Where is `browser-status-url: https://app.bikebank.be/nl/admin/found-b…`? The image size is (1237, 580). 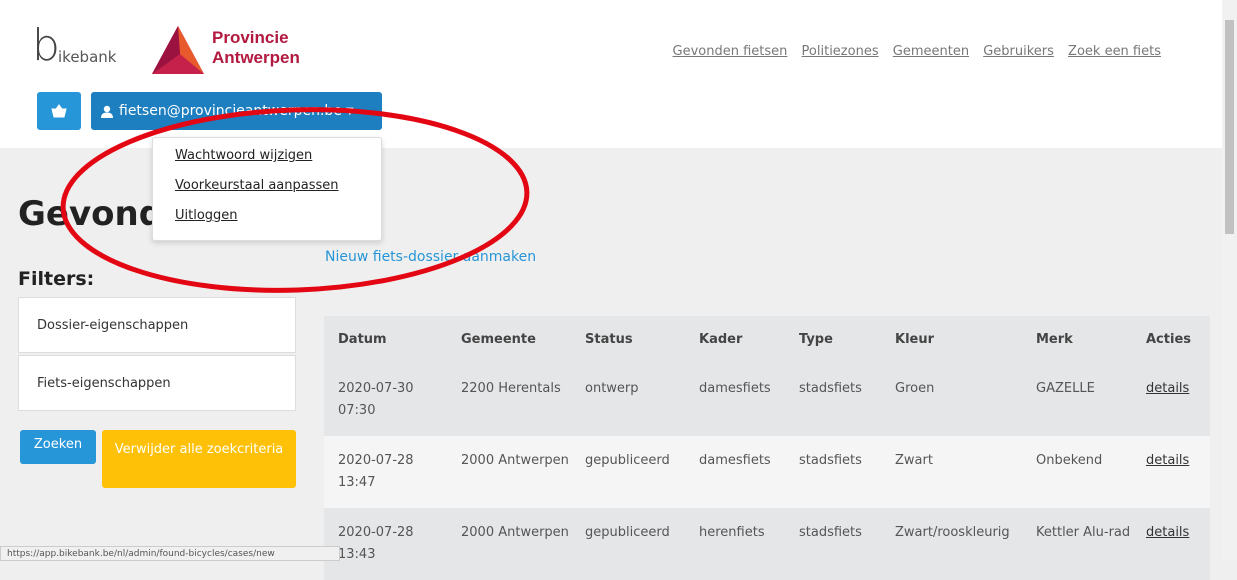
browser-status-url: https://app.bikebank.be/nl/admin/found-b… is located at coordinates (170, 553).